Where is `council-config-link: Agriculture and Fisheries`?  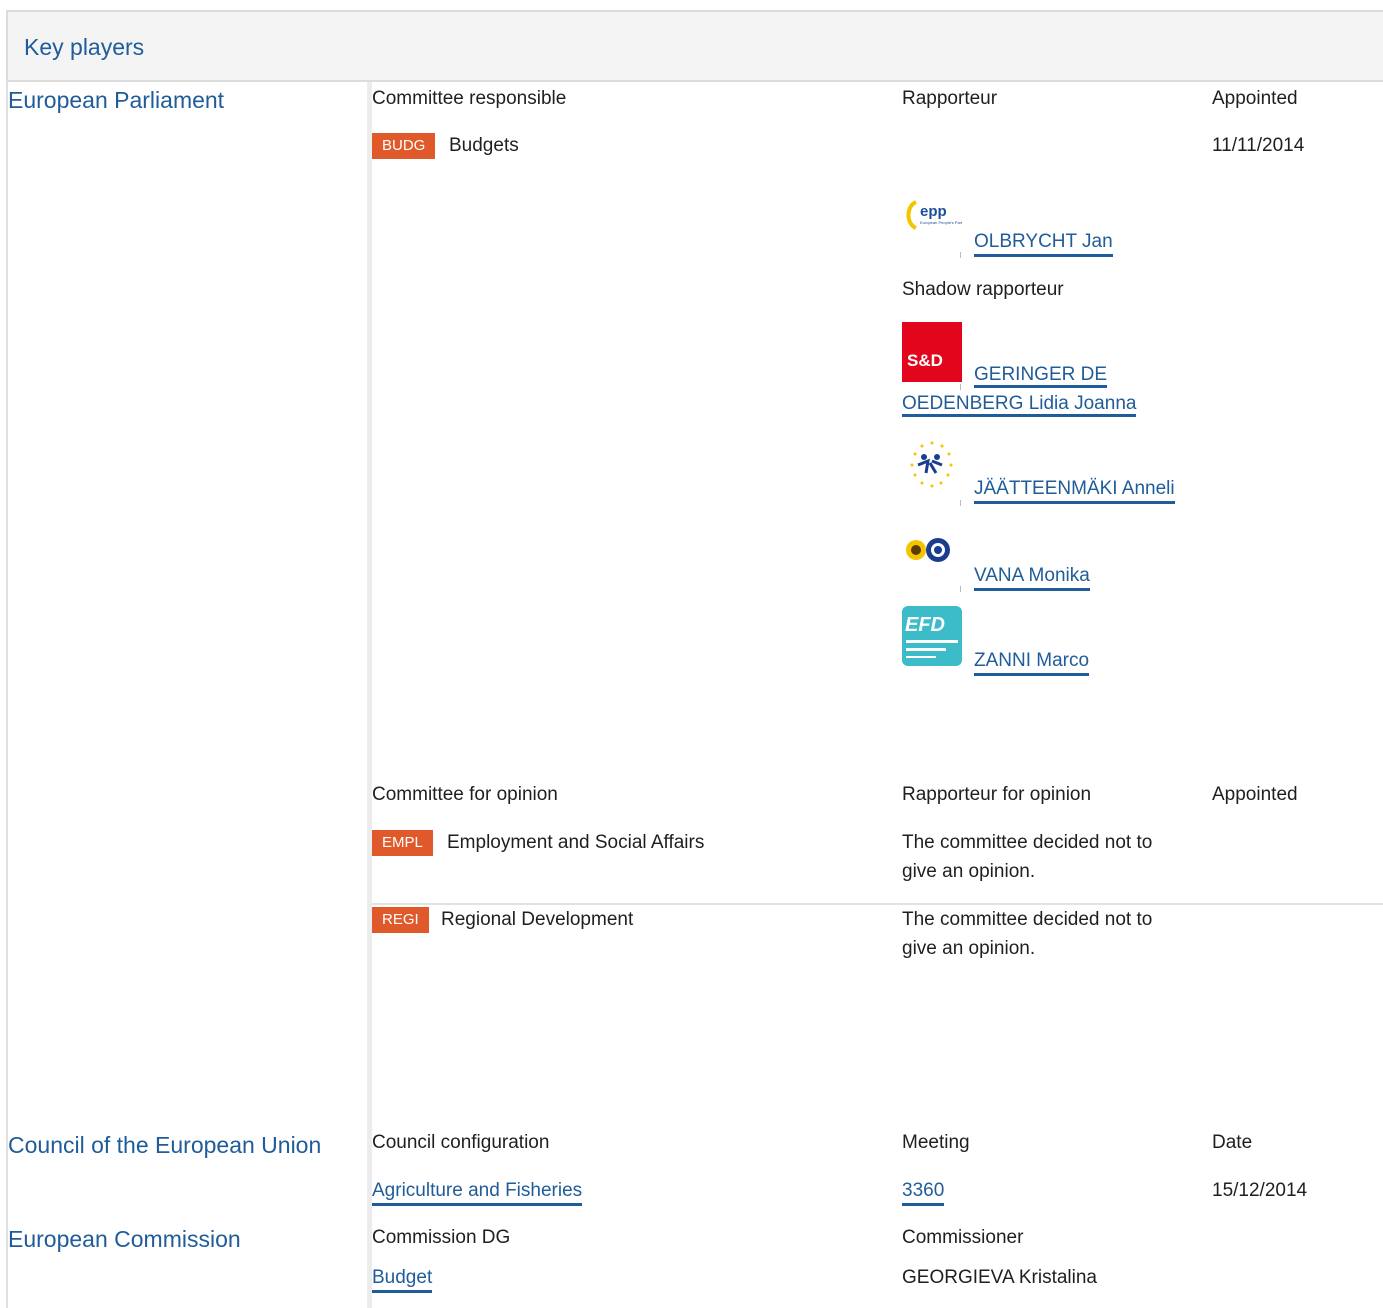 council-config-link: Agriculture and Fisheries is located at coordinates (477, 1192).